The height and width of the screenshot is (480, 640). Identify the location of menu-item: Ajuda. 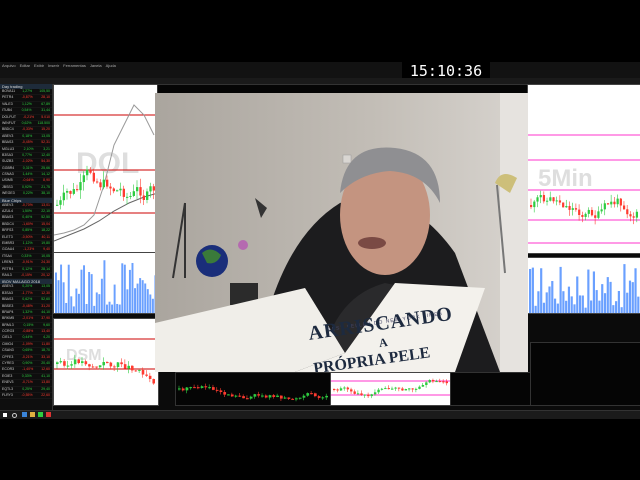
(111, 65).